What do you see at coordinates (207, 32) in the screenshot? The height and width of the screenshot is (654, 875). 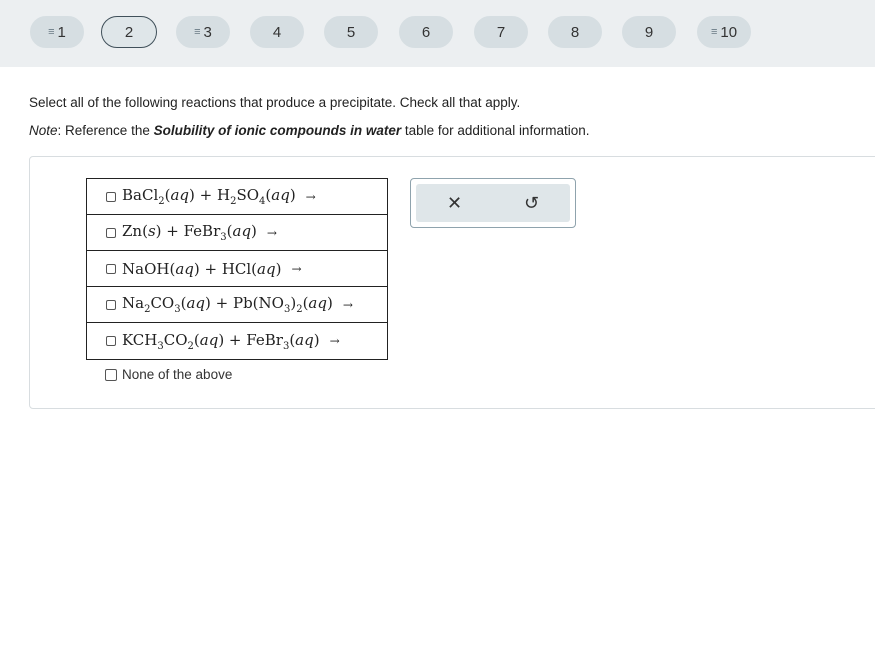 I see `question-number: 3` at bounding box center [207, 32].